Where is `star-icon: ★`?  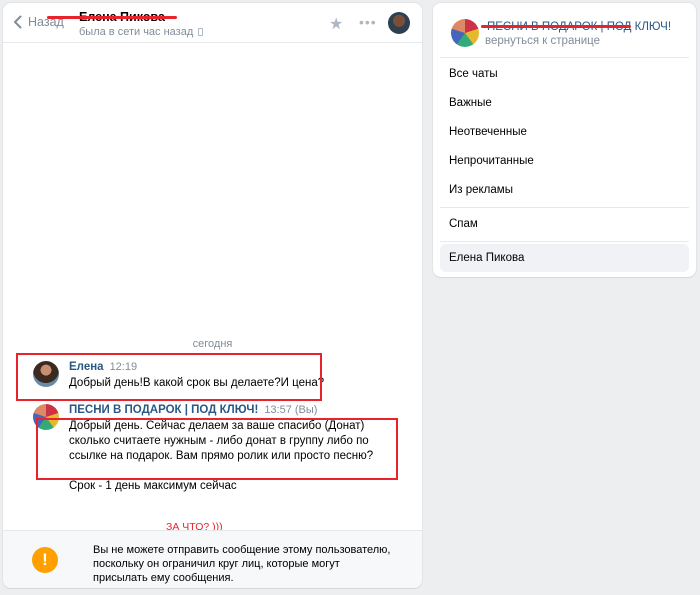 star-icon: ★ is located at coordinates (336, 24).